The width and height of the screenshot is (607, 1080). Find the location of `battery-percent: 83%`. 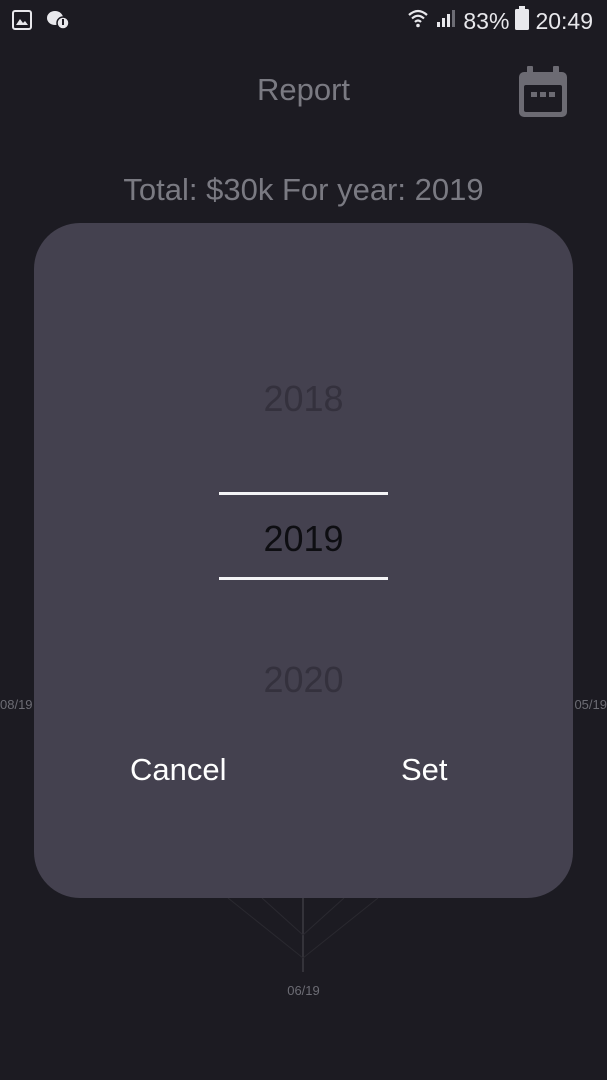

battery-percent: 83% is located at coordinates (486, 20).